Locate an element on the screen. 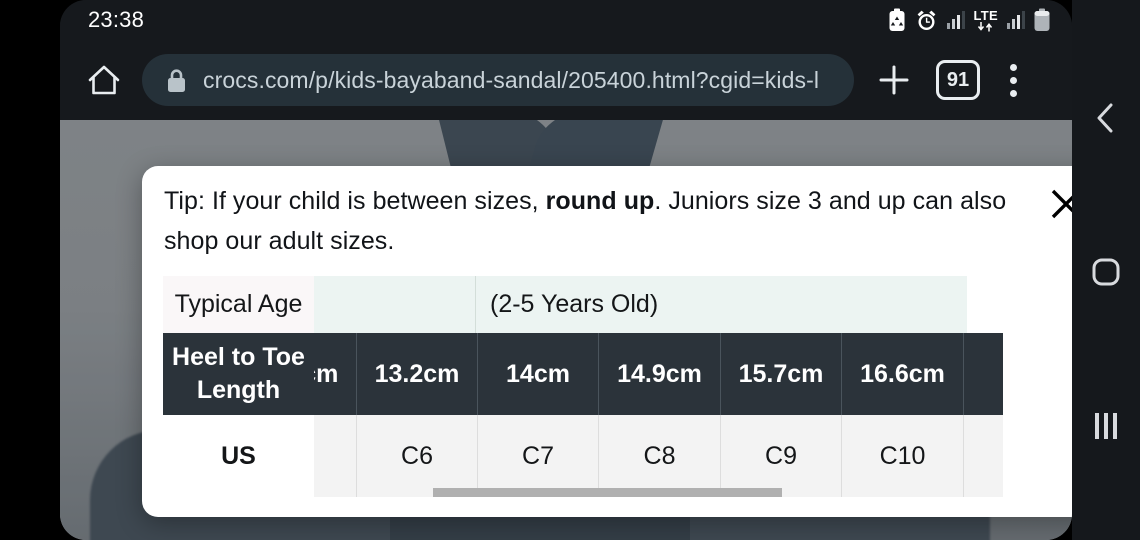 The image size is (1140, 540). age-scroll-viewport: rs Old)(2-5 Years Old) is located at coordinates (693, 304).